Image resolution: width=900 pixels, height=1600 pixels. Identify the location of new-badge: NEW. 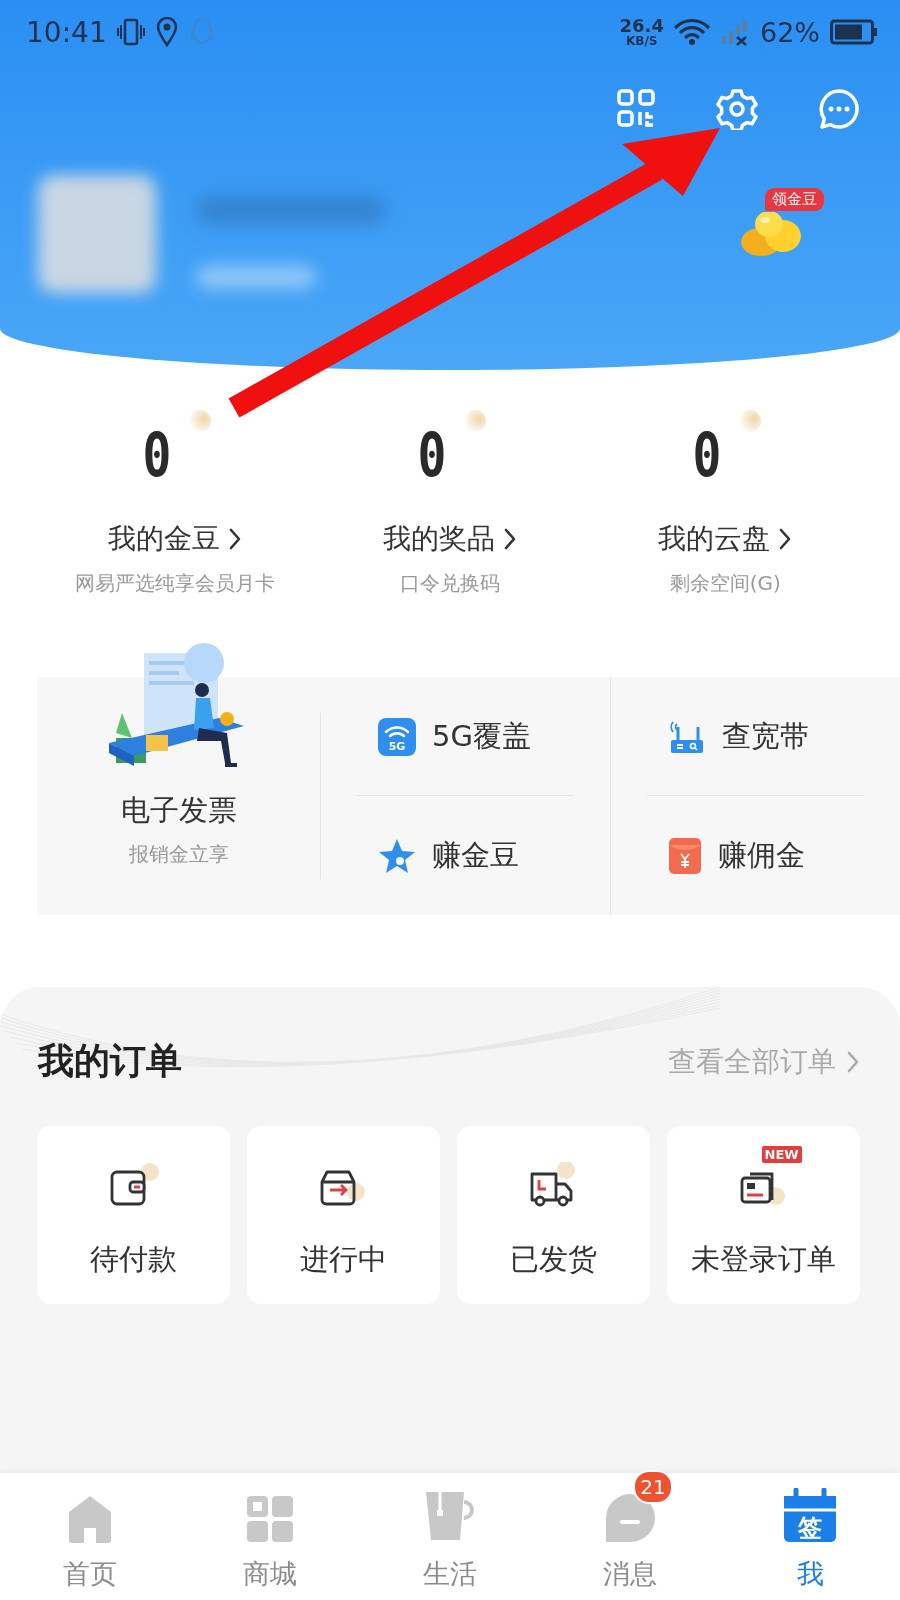
(781, 1154).